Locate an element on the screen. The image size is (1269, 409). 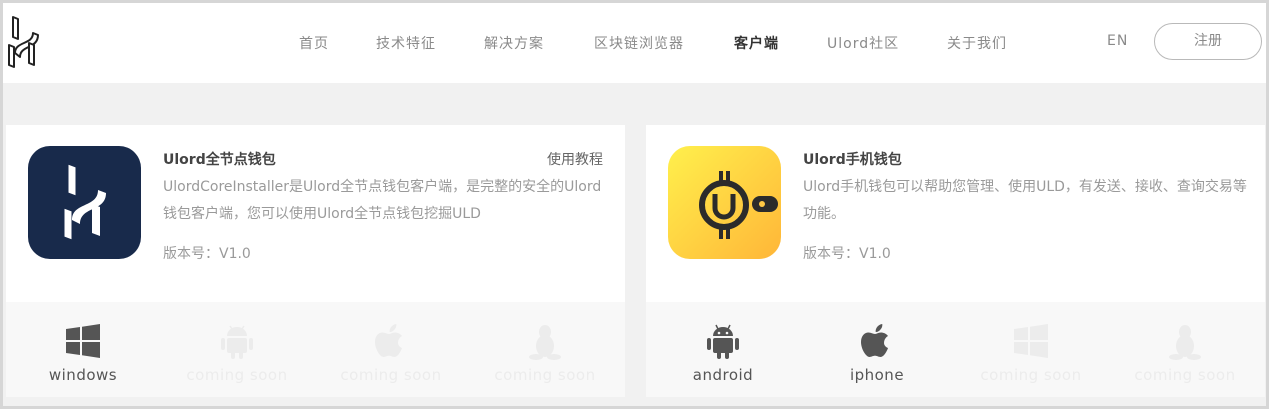
card-description: Ulord手机钱包可以帮助您管理、使用ULD，有发送、接收、查询交易等功能。 is located at coordinates (1025, 200).